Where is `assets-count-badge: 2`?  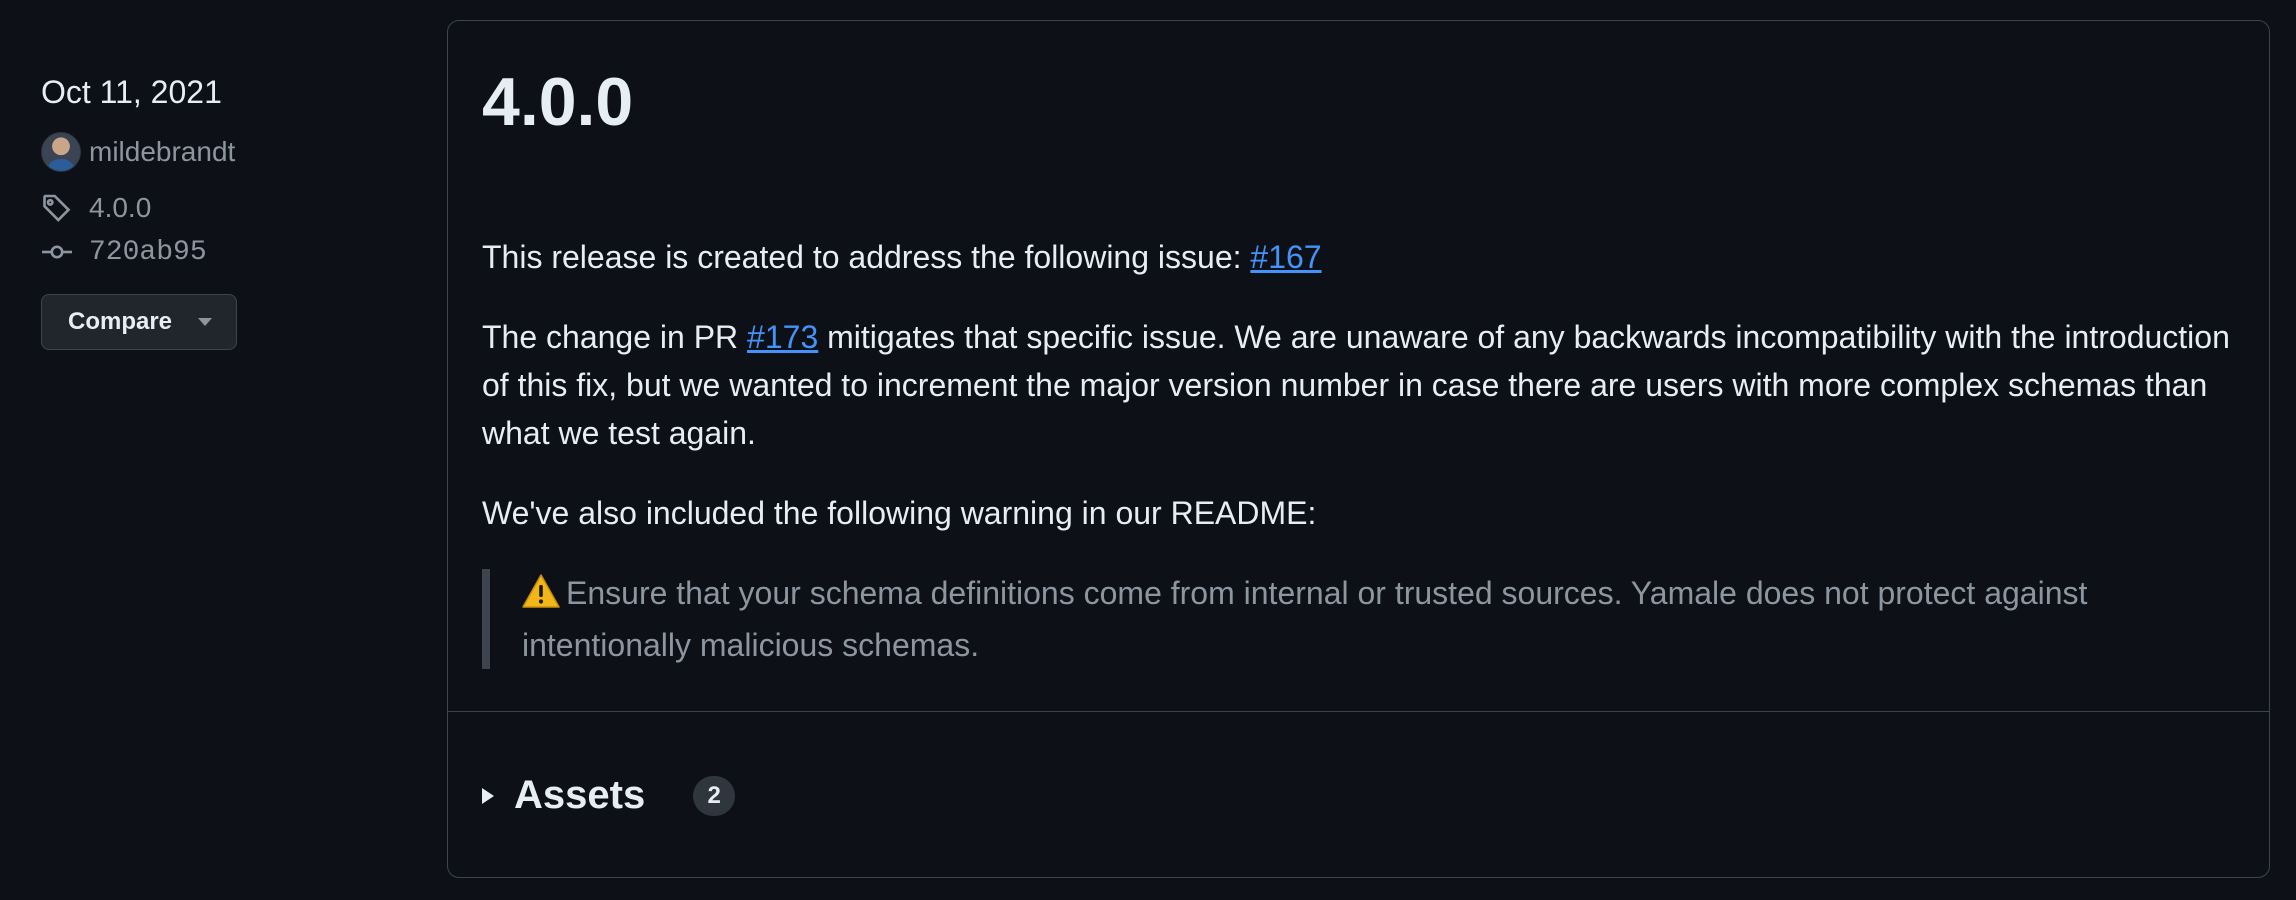
assets-count-badge: 2 is located at coordinates (714, 795).